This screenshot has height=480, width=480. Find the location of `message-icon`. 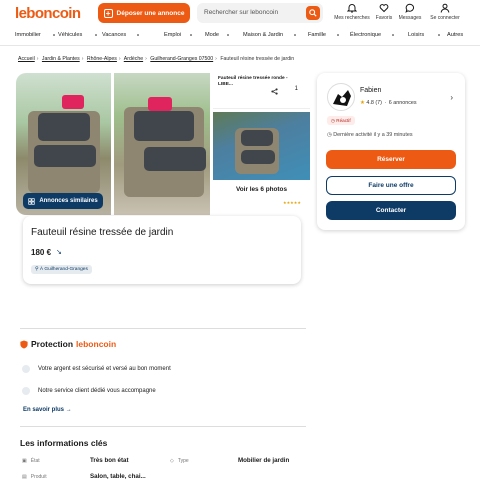

message-icon is located at coordinates (410, 8).